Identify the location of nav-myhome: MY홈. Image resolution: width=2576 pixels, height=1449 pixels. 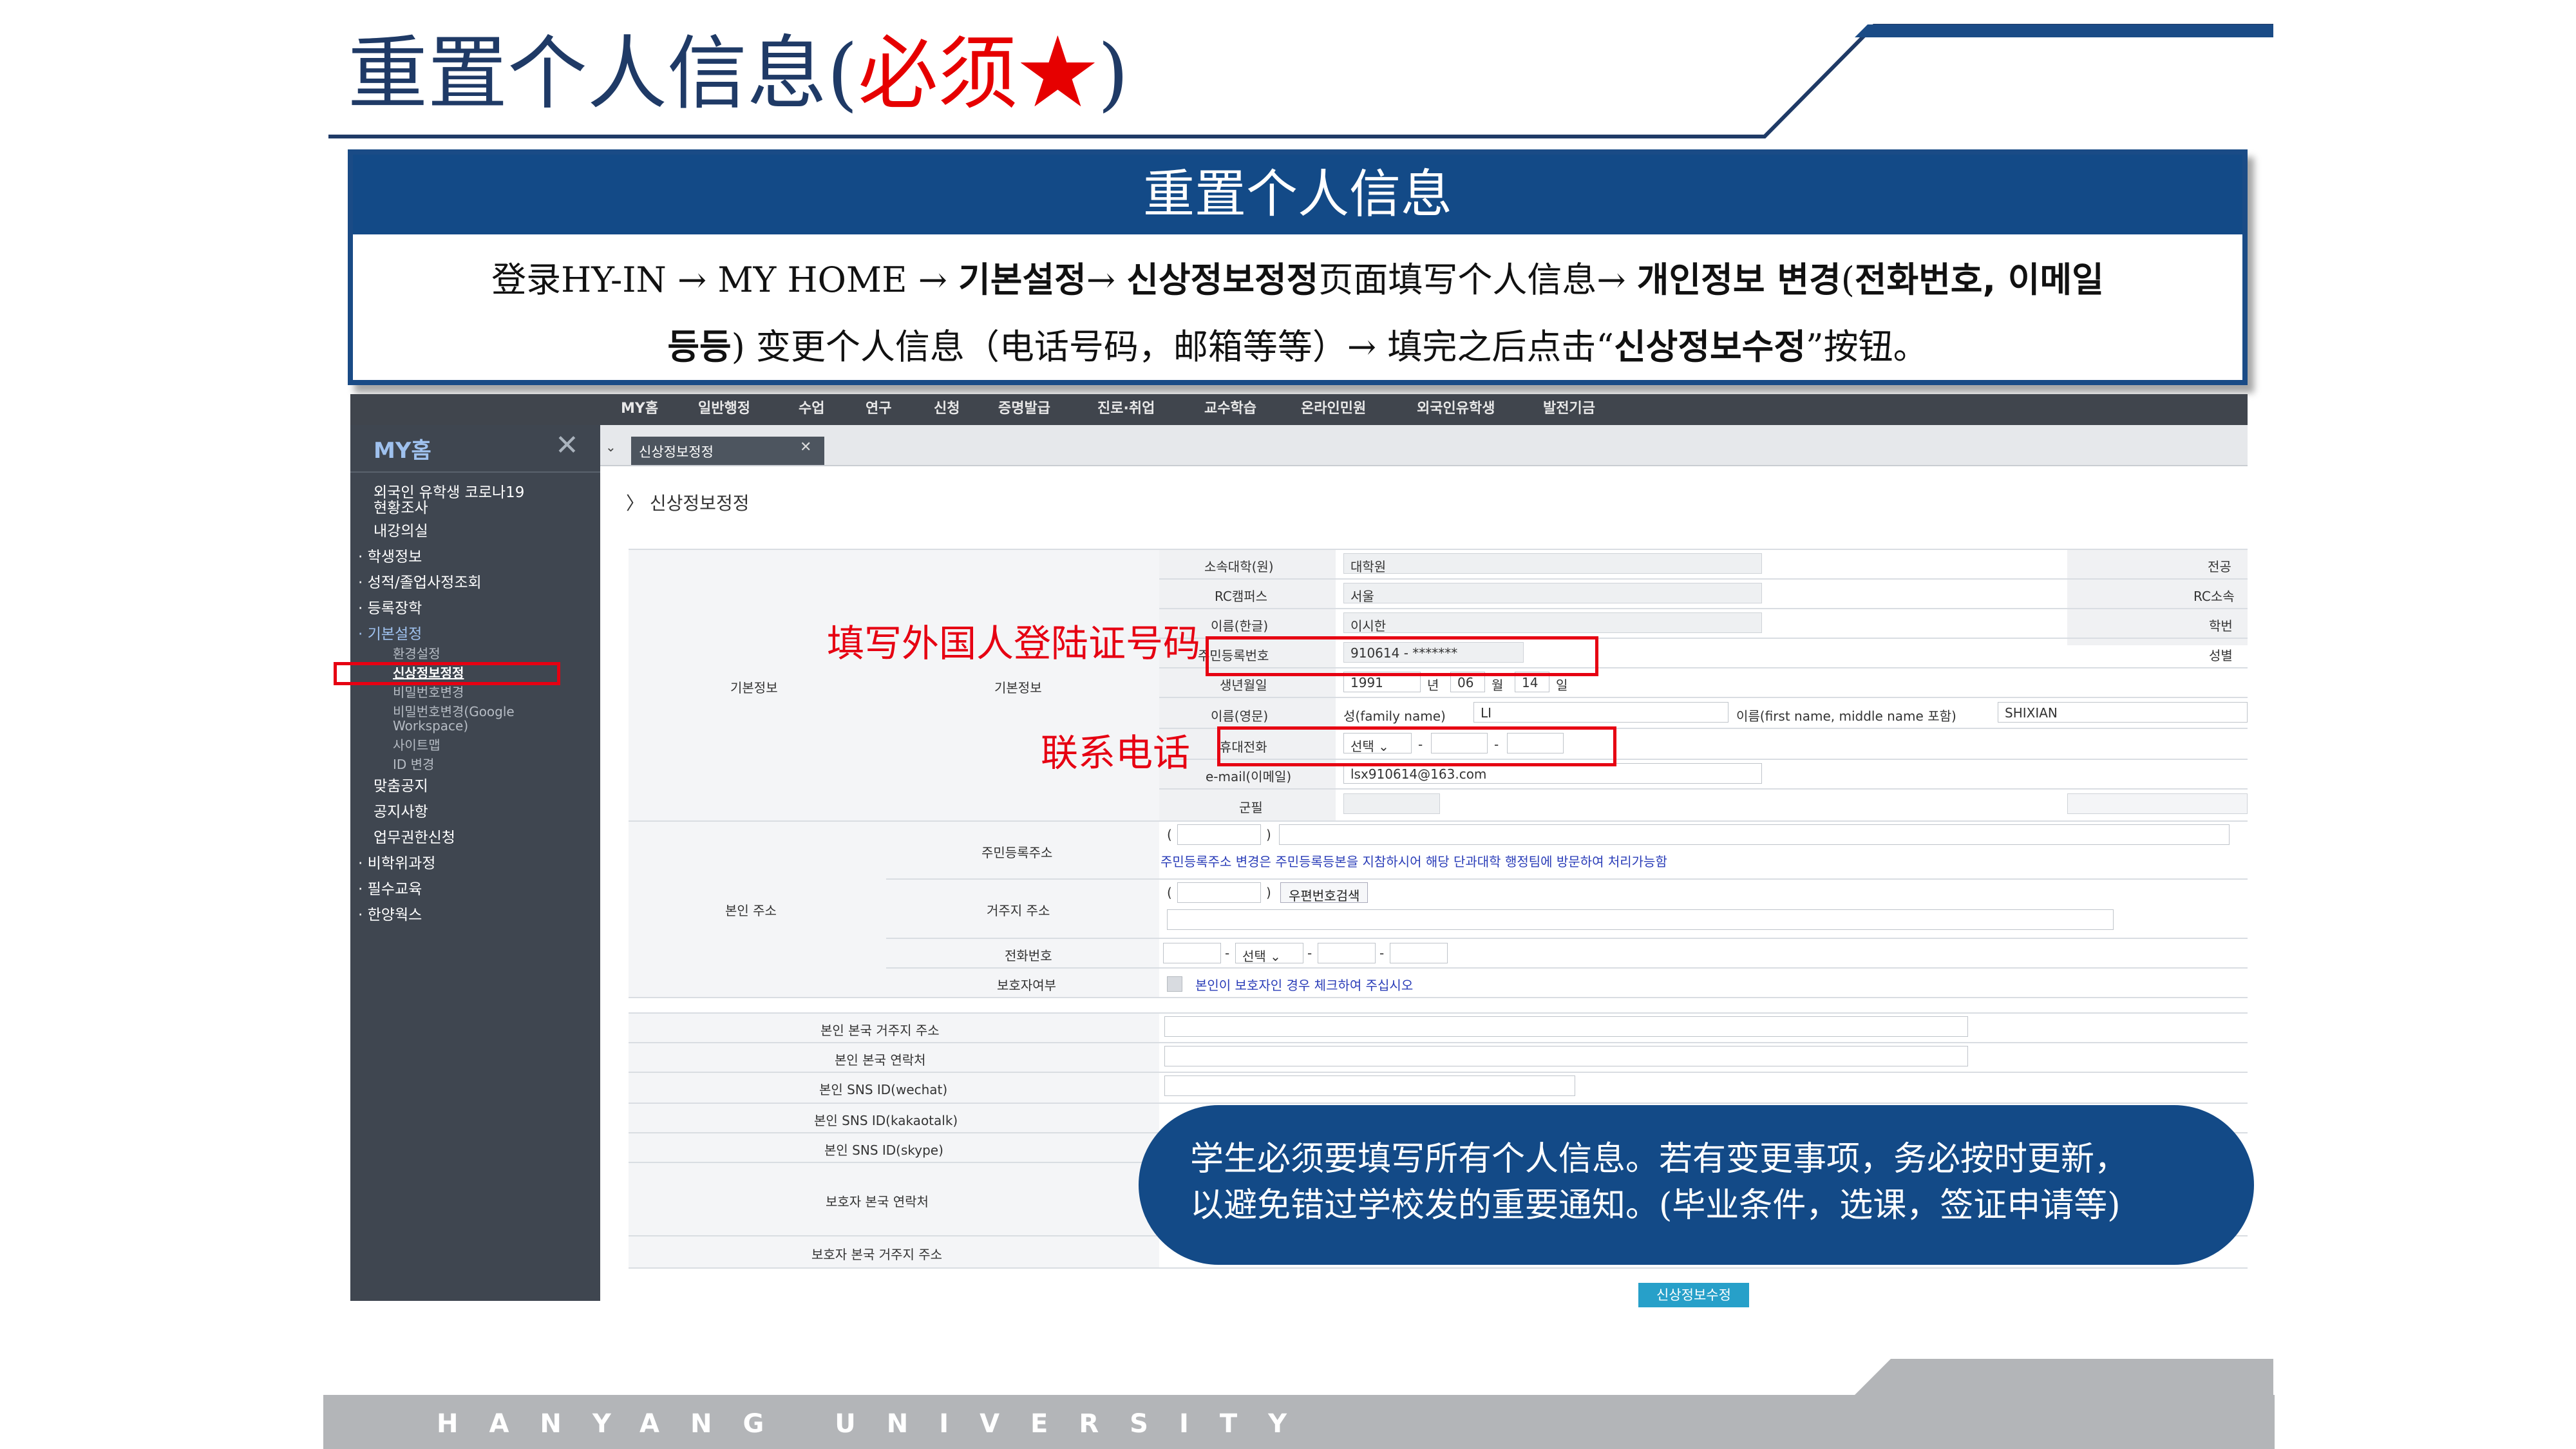
(639, 407).